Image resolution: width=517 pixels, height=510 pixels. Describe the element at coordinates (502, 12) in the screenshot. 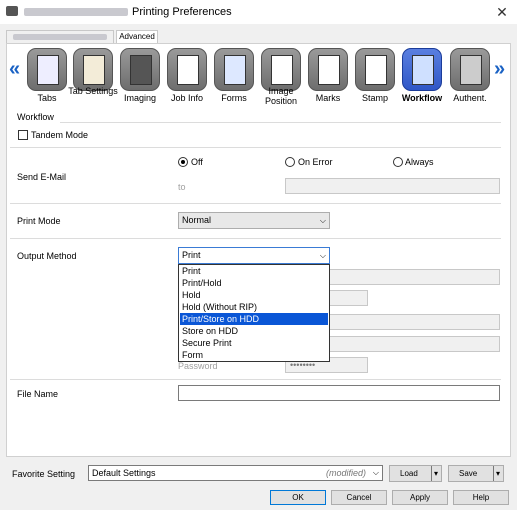

I see `close-button: ✕` at that location.